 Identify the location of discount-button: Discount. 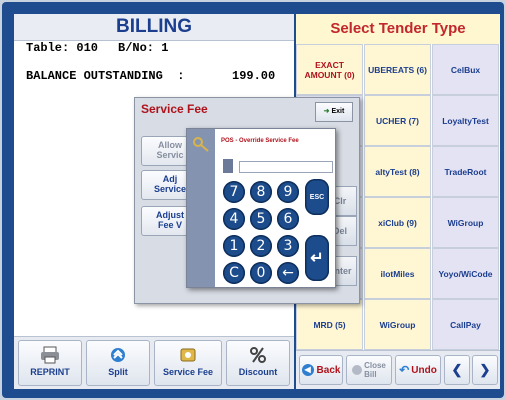
(258, 363).